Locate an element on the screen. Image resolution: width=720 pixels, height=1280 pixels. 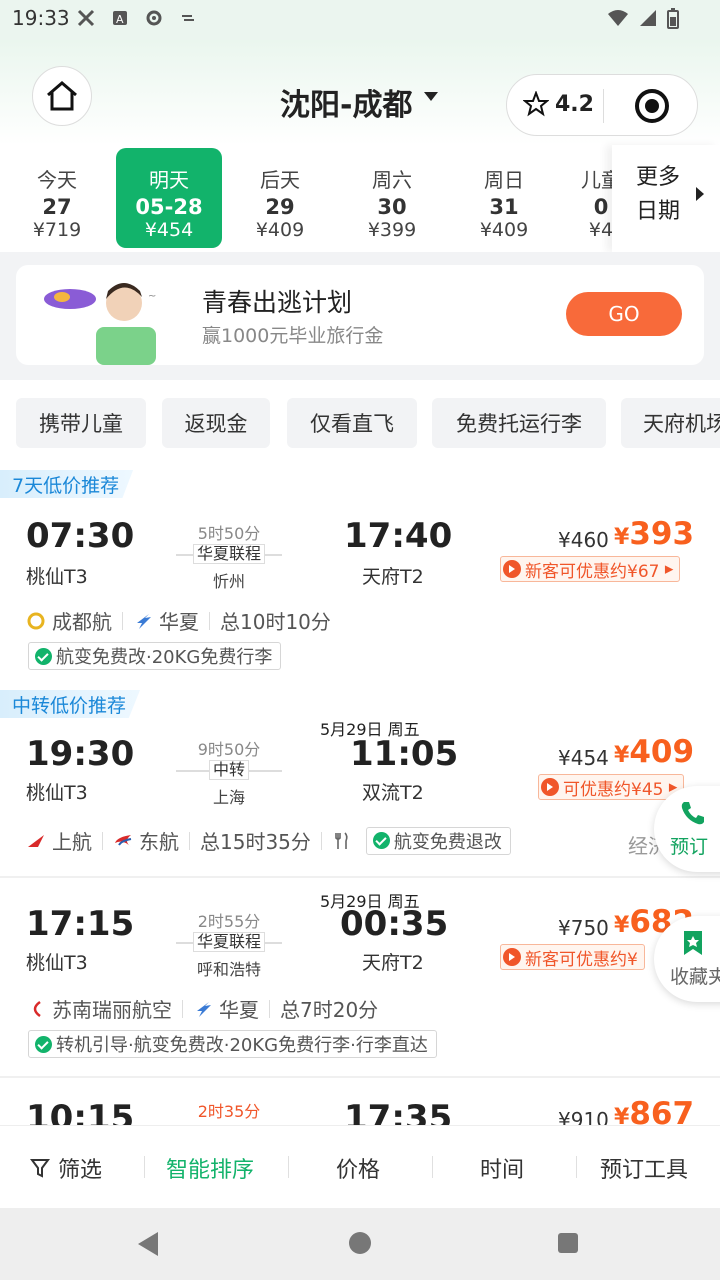
arrival-time: 11:05 is located at coordinates (404, 754).